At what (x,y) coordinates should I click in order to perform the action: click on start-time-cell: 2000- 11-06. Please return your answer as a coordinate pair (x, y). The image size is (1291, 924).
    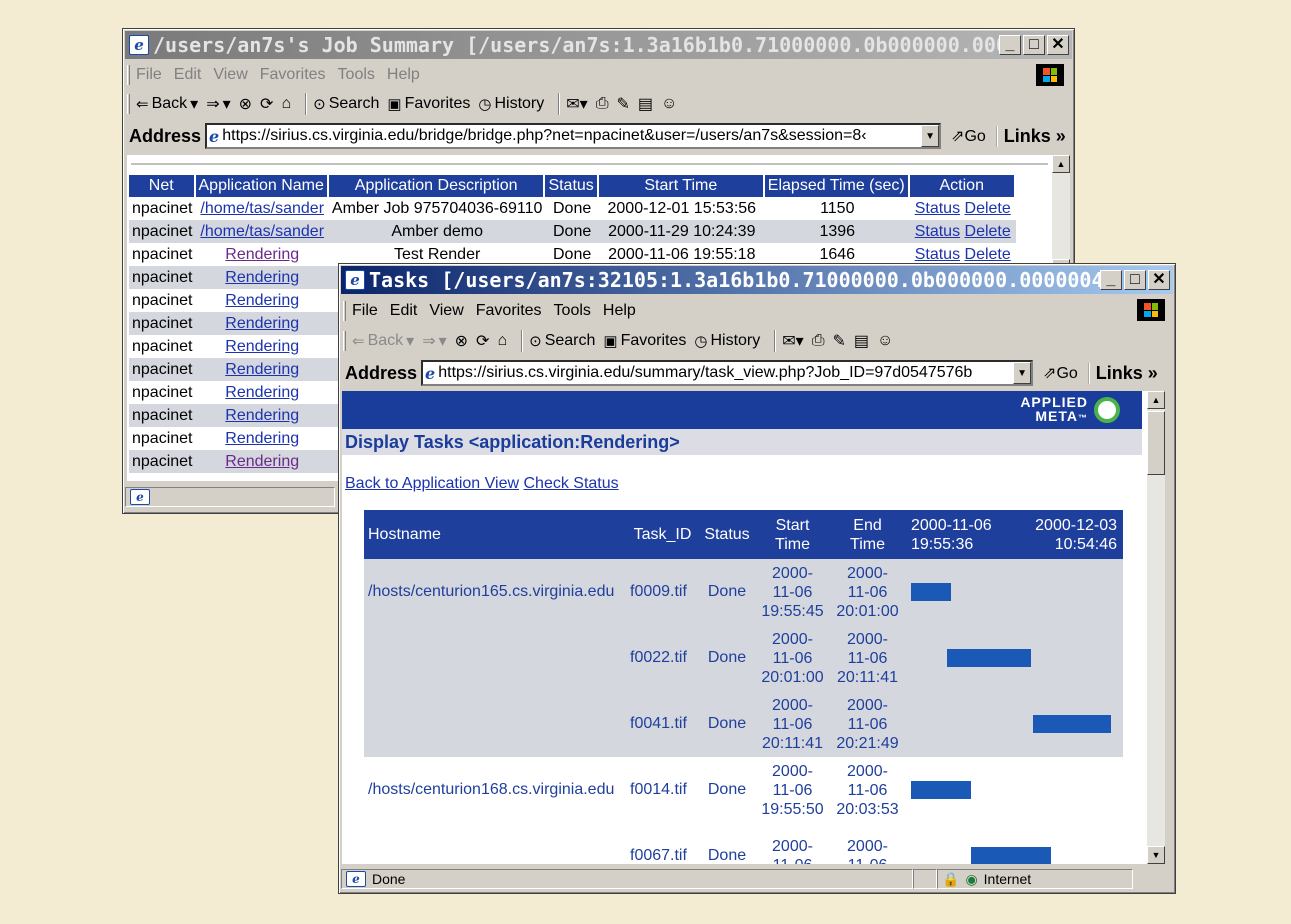
    Looking at the image, I should click on (792, 851).